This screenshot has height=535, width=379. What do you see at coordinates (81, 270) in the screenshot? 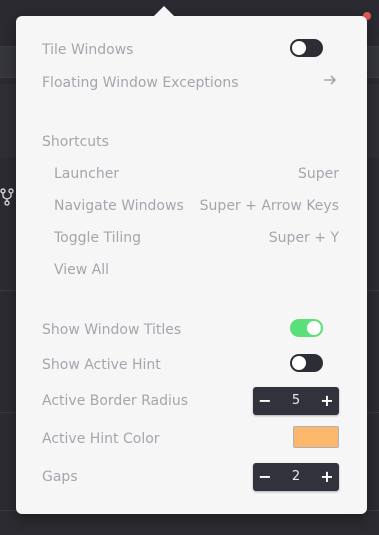
I see `view-all-link: View All` at bounding box center [81, 270].